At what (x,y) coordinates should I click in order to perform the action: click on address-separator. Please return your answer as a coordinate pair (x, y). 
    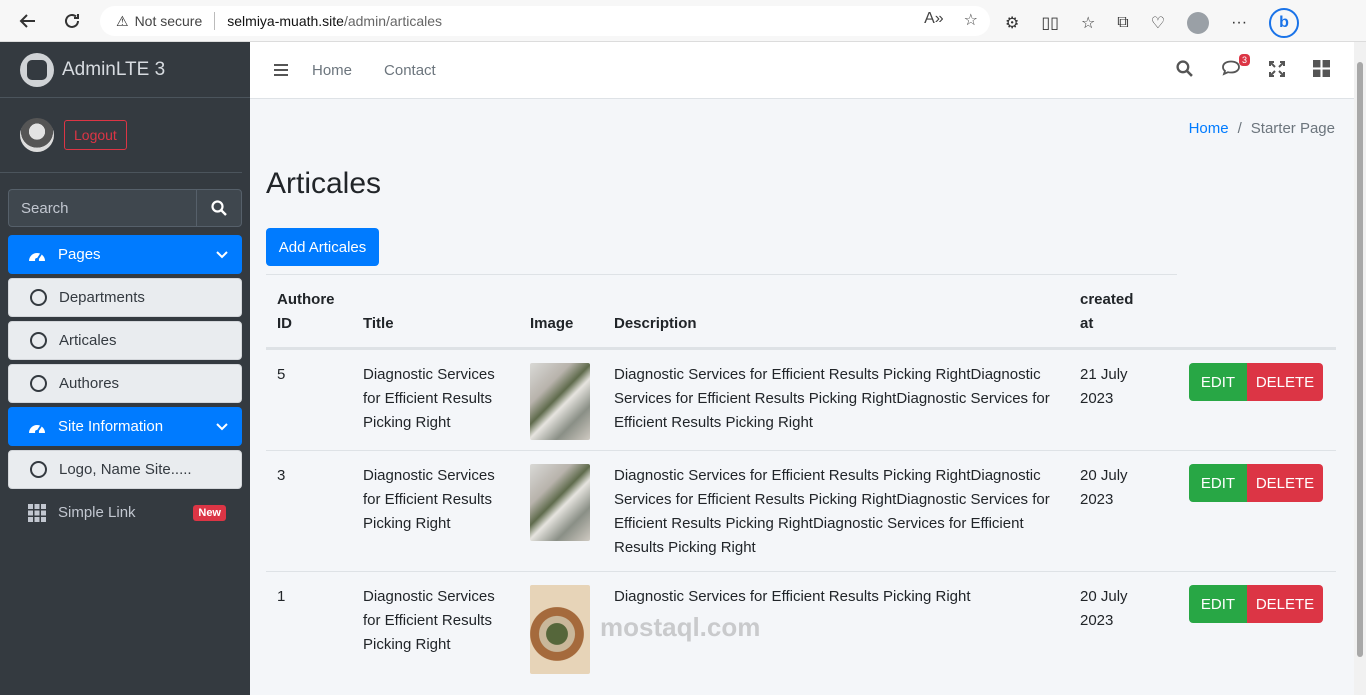
    Looking at the image, I should click on (215, 21).